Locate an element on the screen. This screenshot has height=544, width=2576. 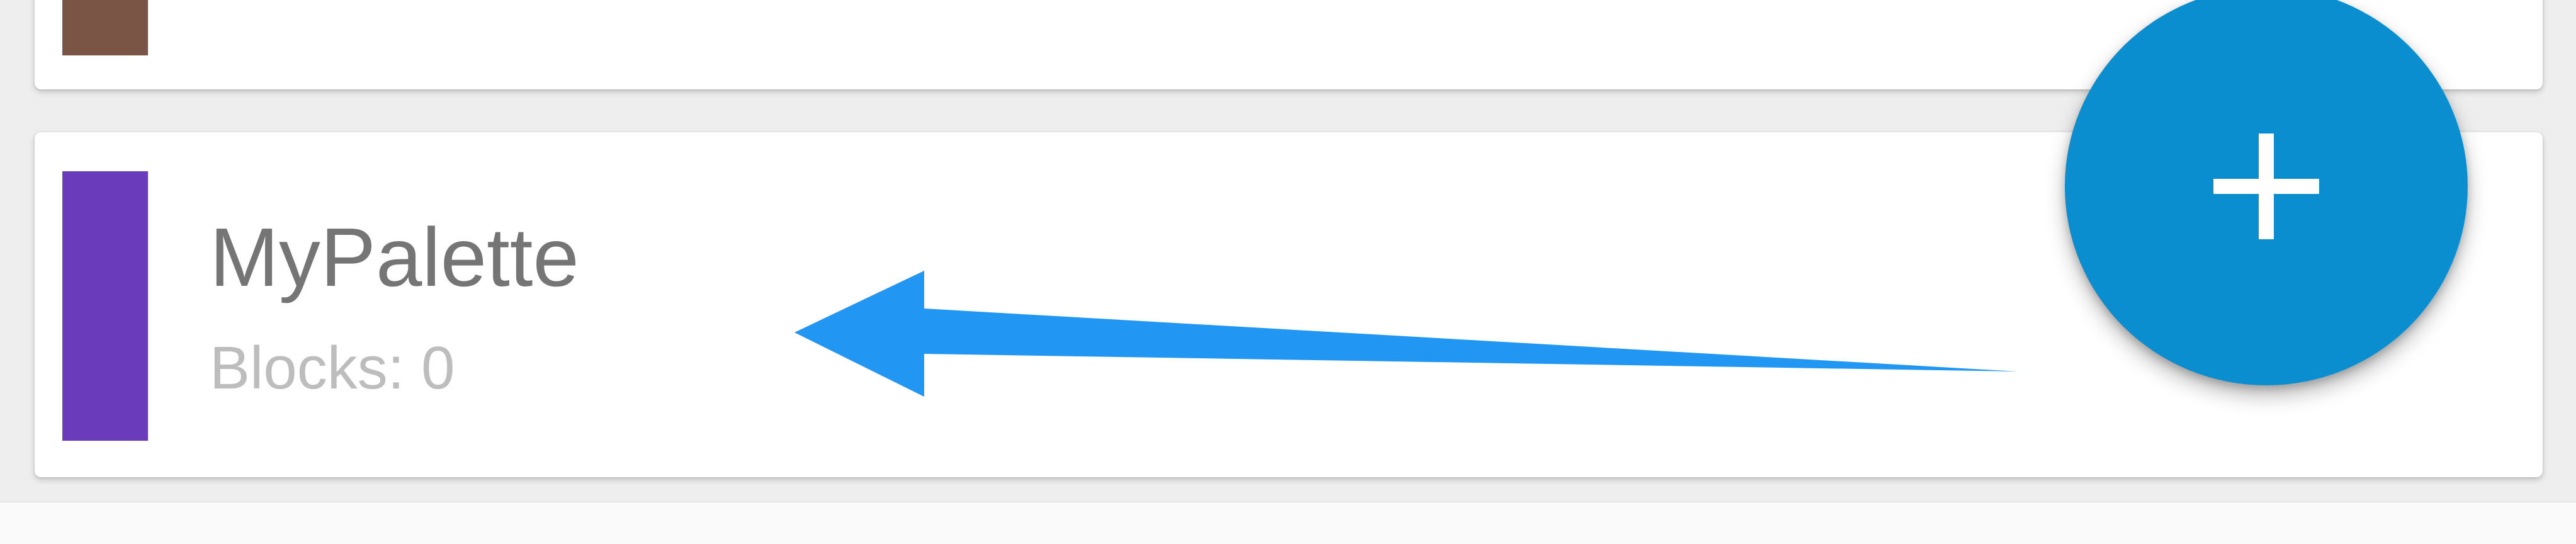
add-palette-button is located at coordinates (2266, 192).